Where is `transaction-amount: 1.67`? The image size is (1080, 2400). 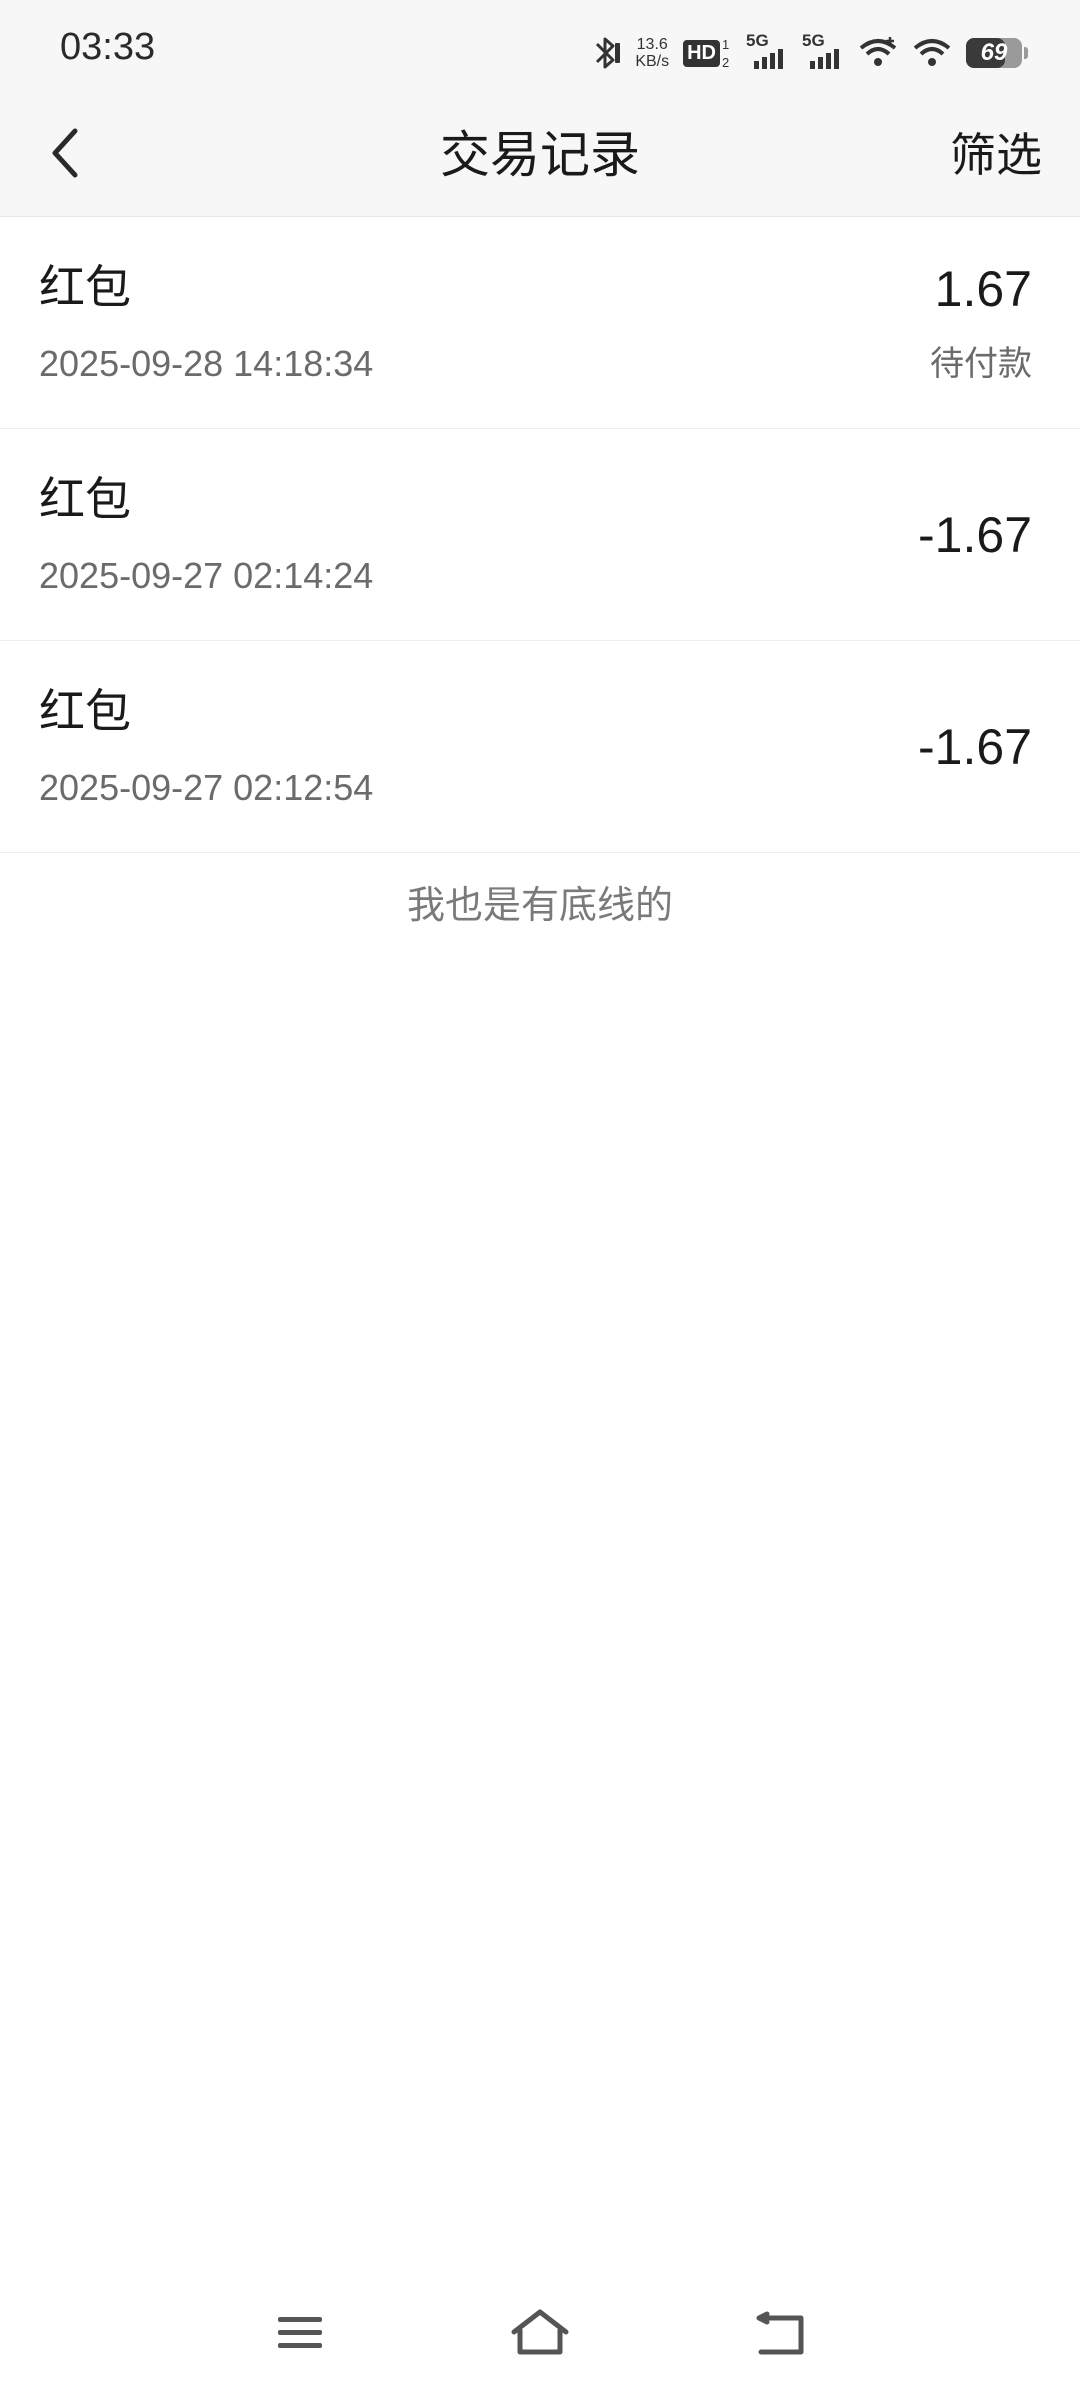 transaction-amount: 1.67 is located at coordinates (983, 289).